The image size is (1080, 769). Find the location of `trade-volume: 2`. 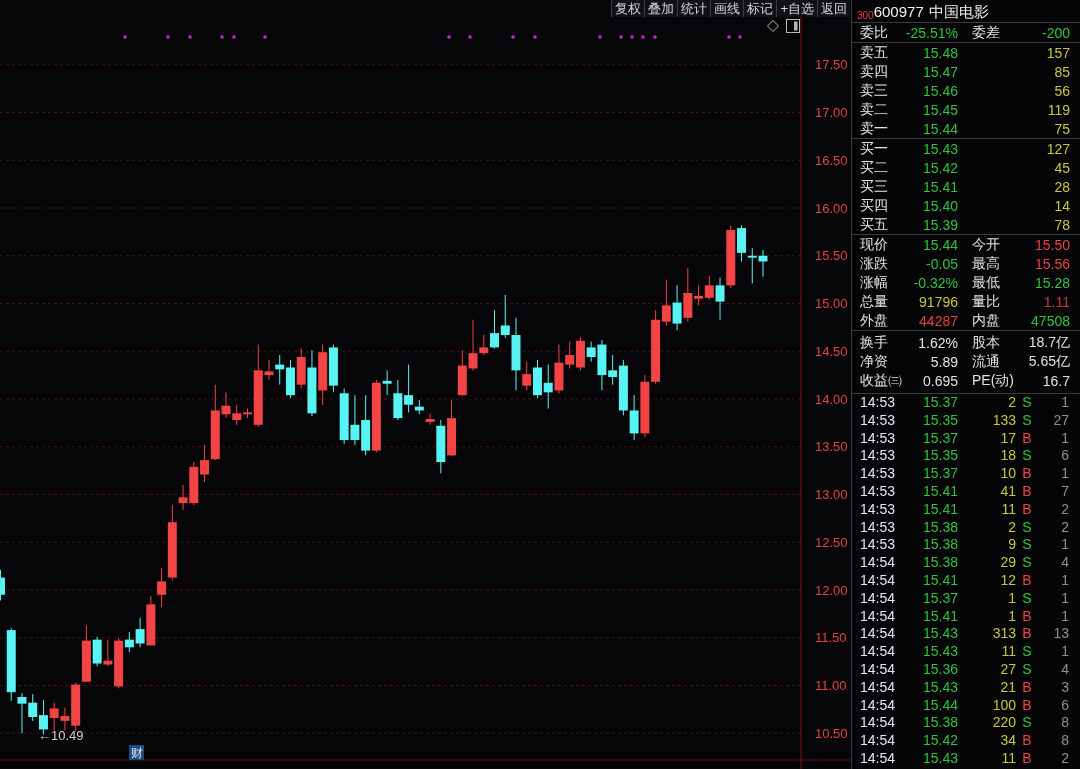

trade-volume: 2 is located at coordinates (1011, 527).